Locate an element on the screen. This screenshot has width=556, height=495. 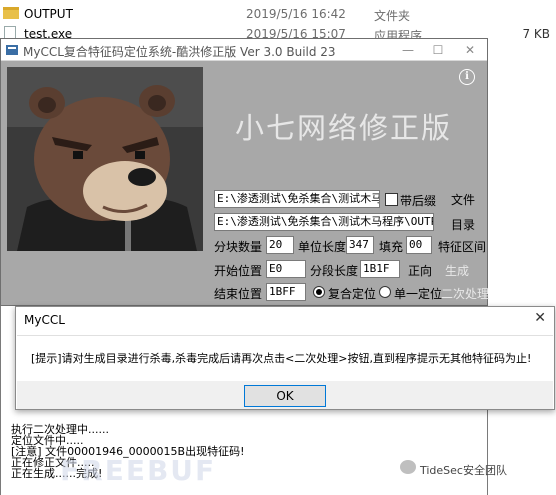
generate-button: 生成 is located at coordinates (457, 270).